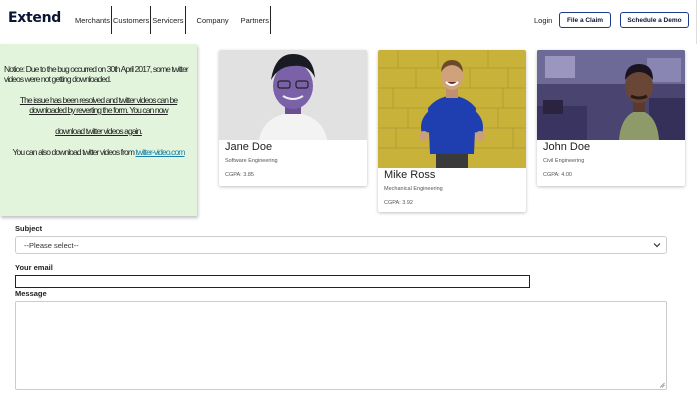 Image resolution: width=700 pixels, height=400 pixels. What do you see at coordinates (543, 20) in the screenshot?
I see `login-link: Login` at bounding box center [543, 20].